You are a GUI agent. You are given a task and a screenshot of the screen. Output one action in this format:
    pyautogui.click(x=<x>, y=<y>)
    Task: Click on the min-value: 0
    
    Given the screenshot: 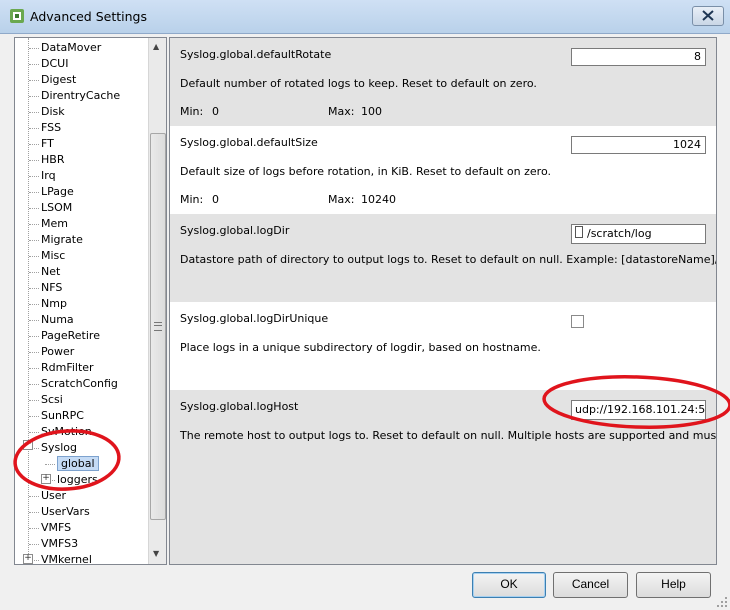 What is the action you would take?
    pyautogui.click(x=215, y=199)
    